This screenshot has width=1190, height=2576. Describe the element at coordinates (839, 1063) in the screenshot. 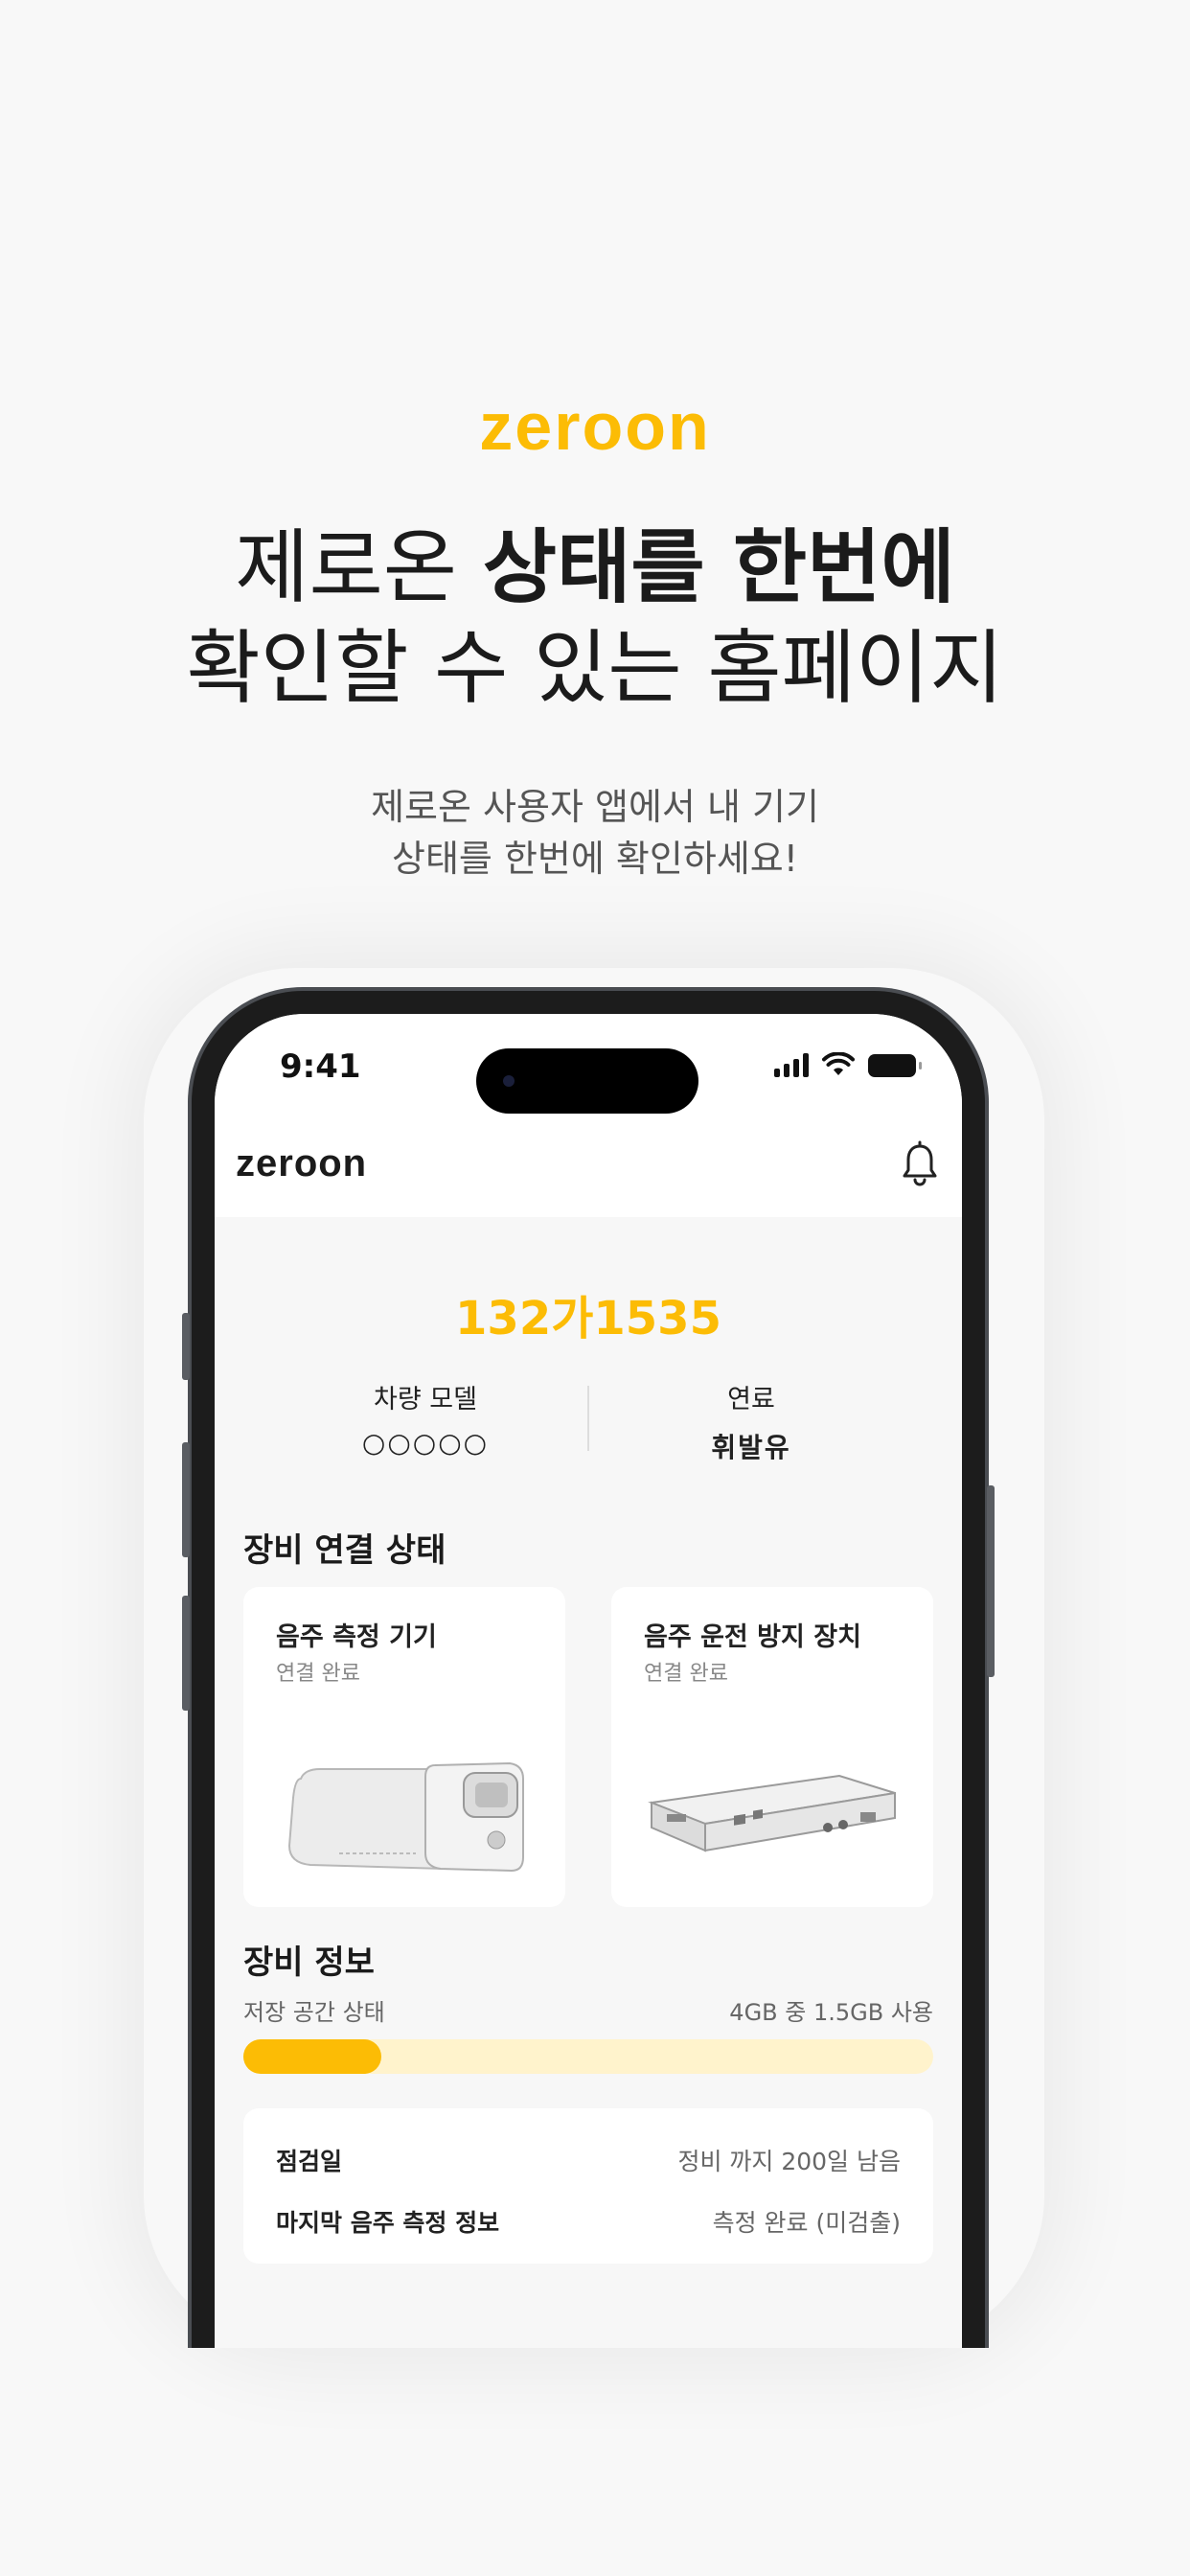

I see `wifi-icon` at that location.